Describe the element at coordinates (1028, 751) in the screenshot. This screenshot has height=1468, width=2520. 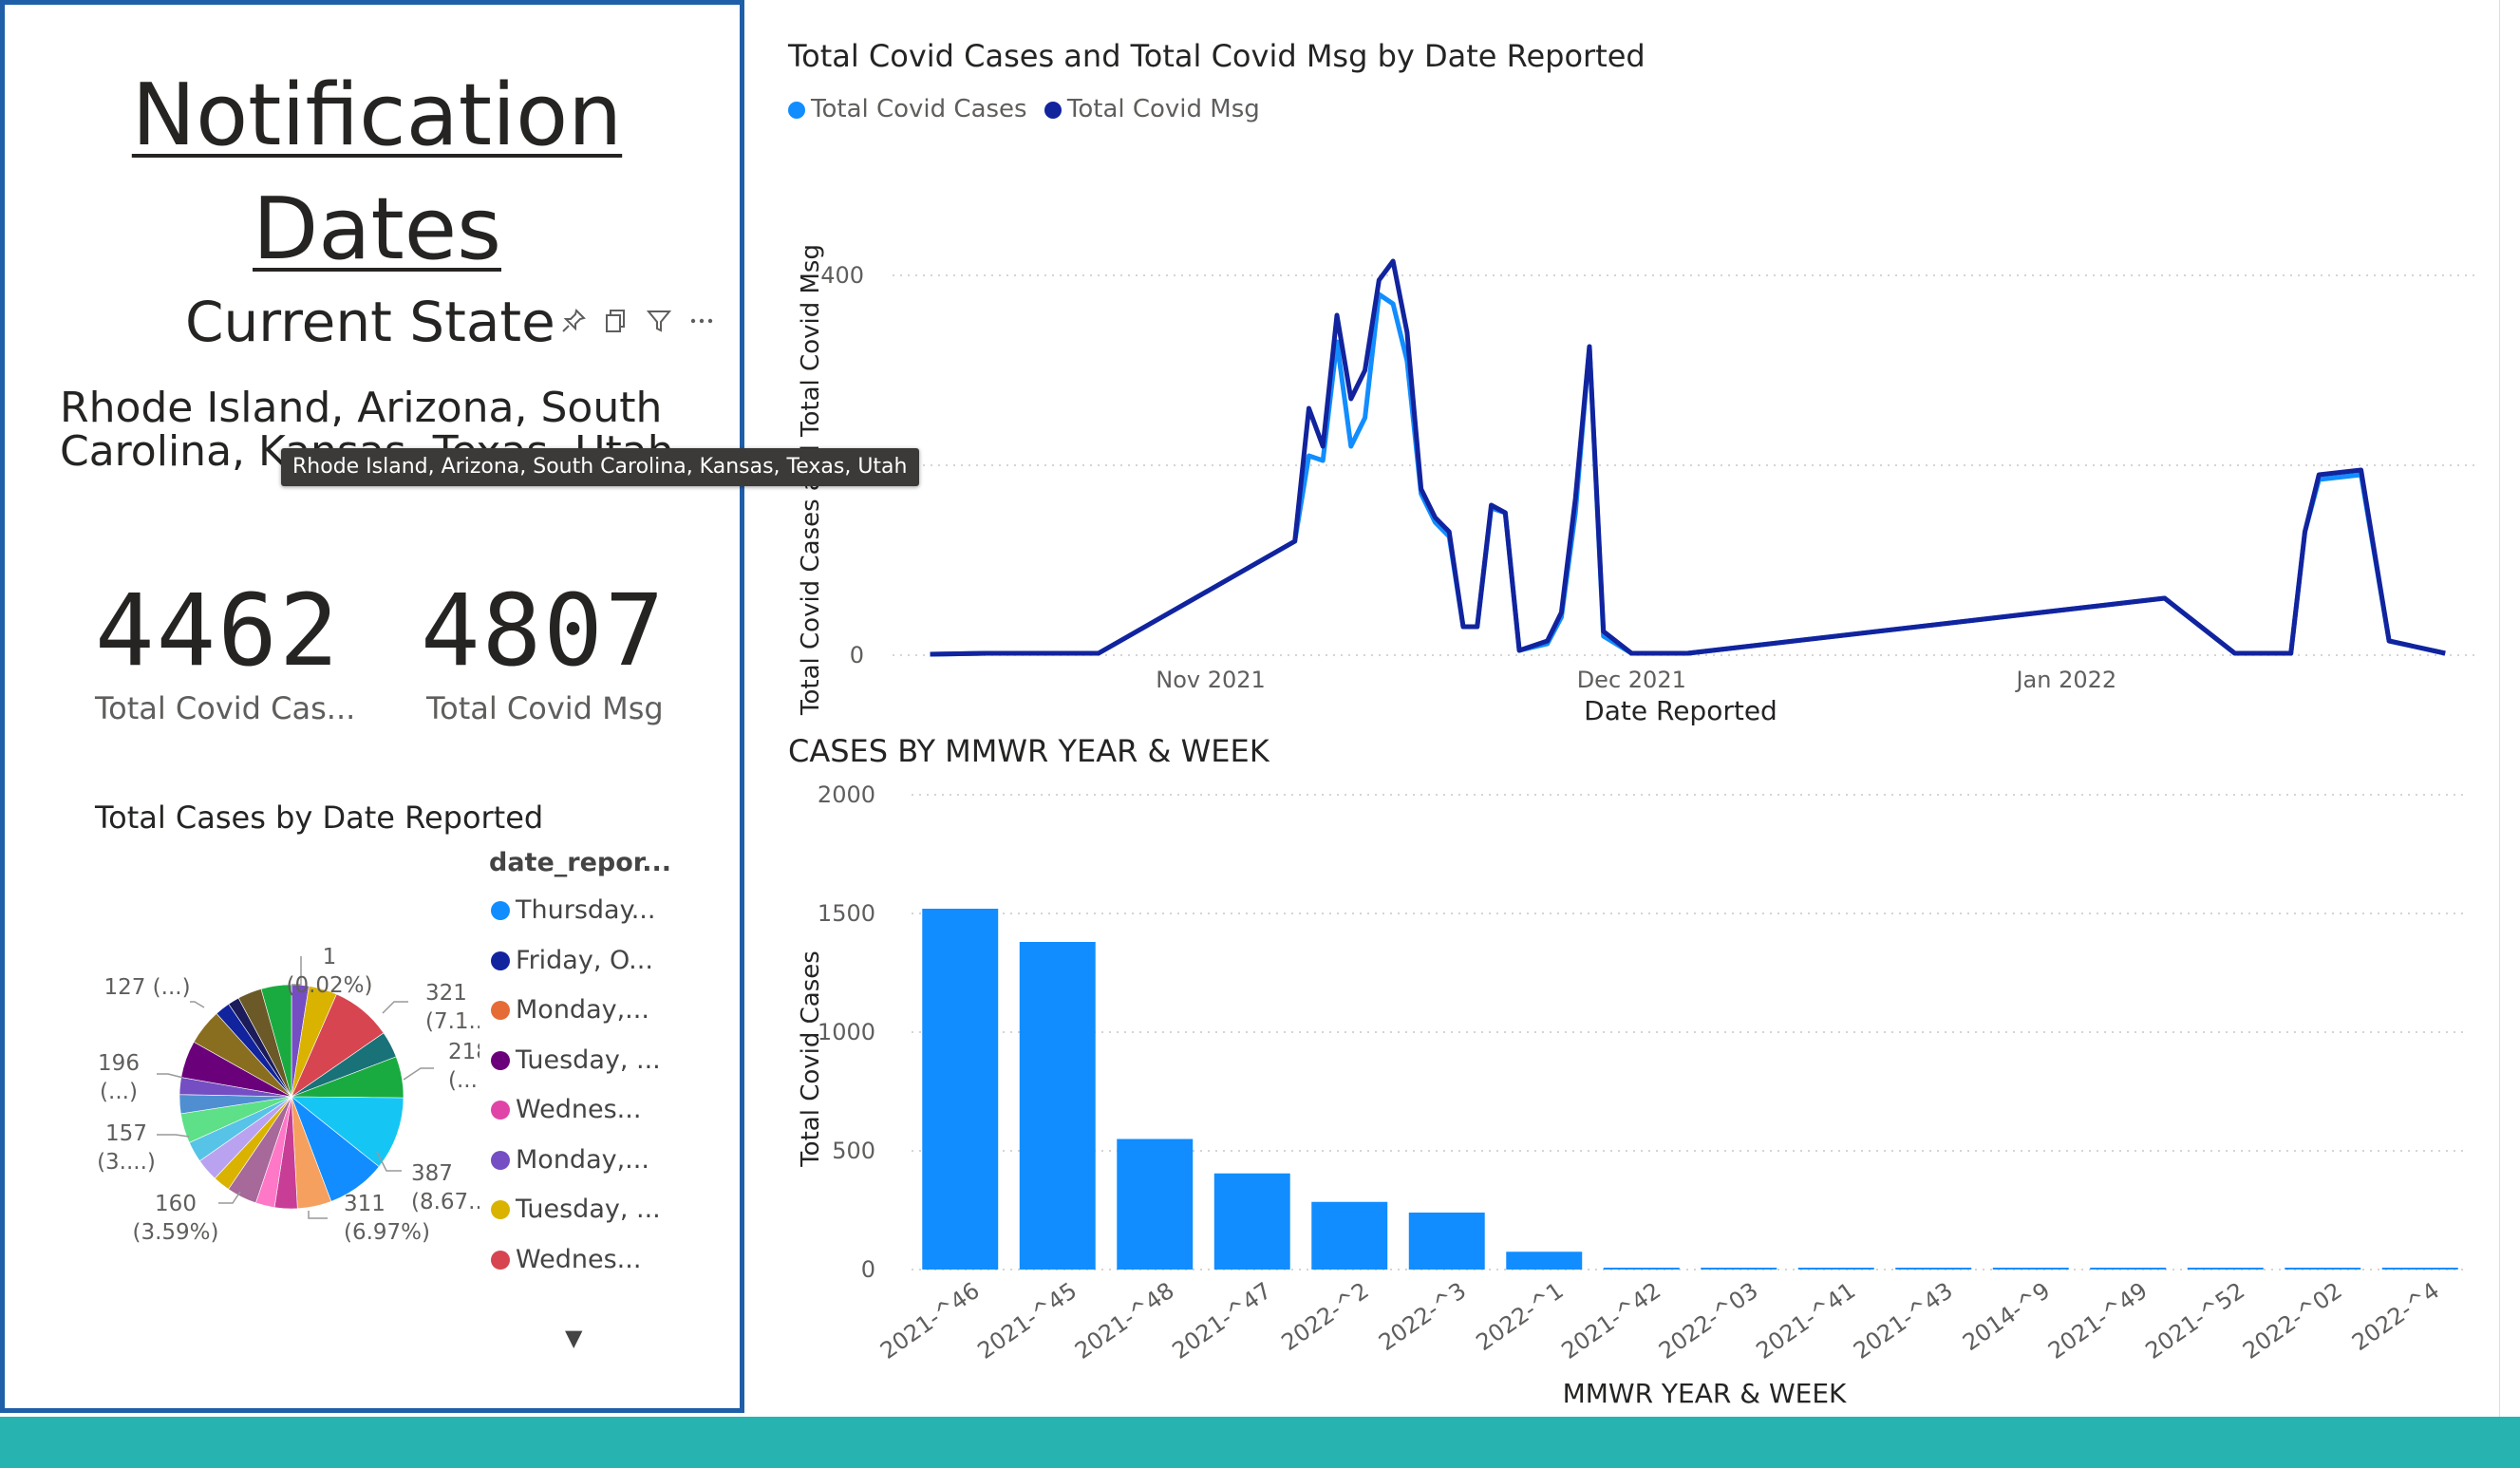
I see `bar-chart-title: CASES BY MMWR YEAR & WEEK` at that location.